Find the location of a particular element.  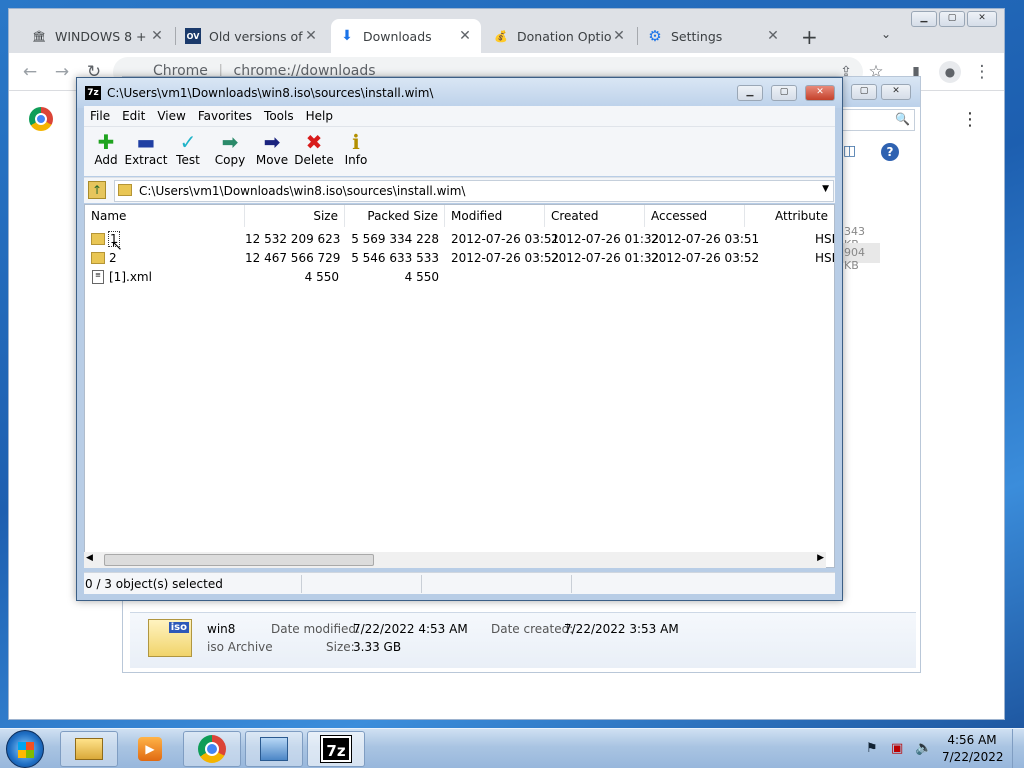

horizontal-scrollbar: ◀ ▶ is located at coordinates (455, 560).